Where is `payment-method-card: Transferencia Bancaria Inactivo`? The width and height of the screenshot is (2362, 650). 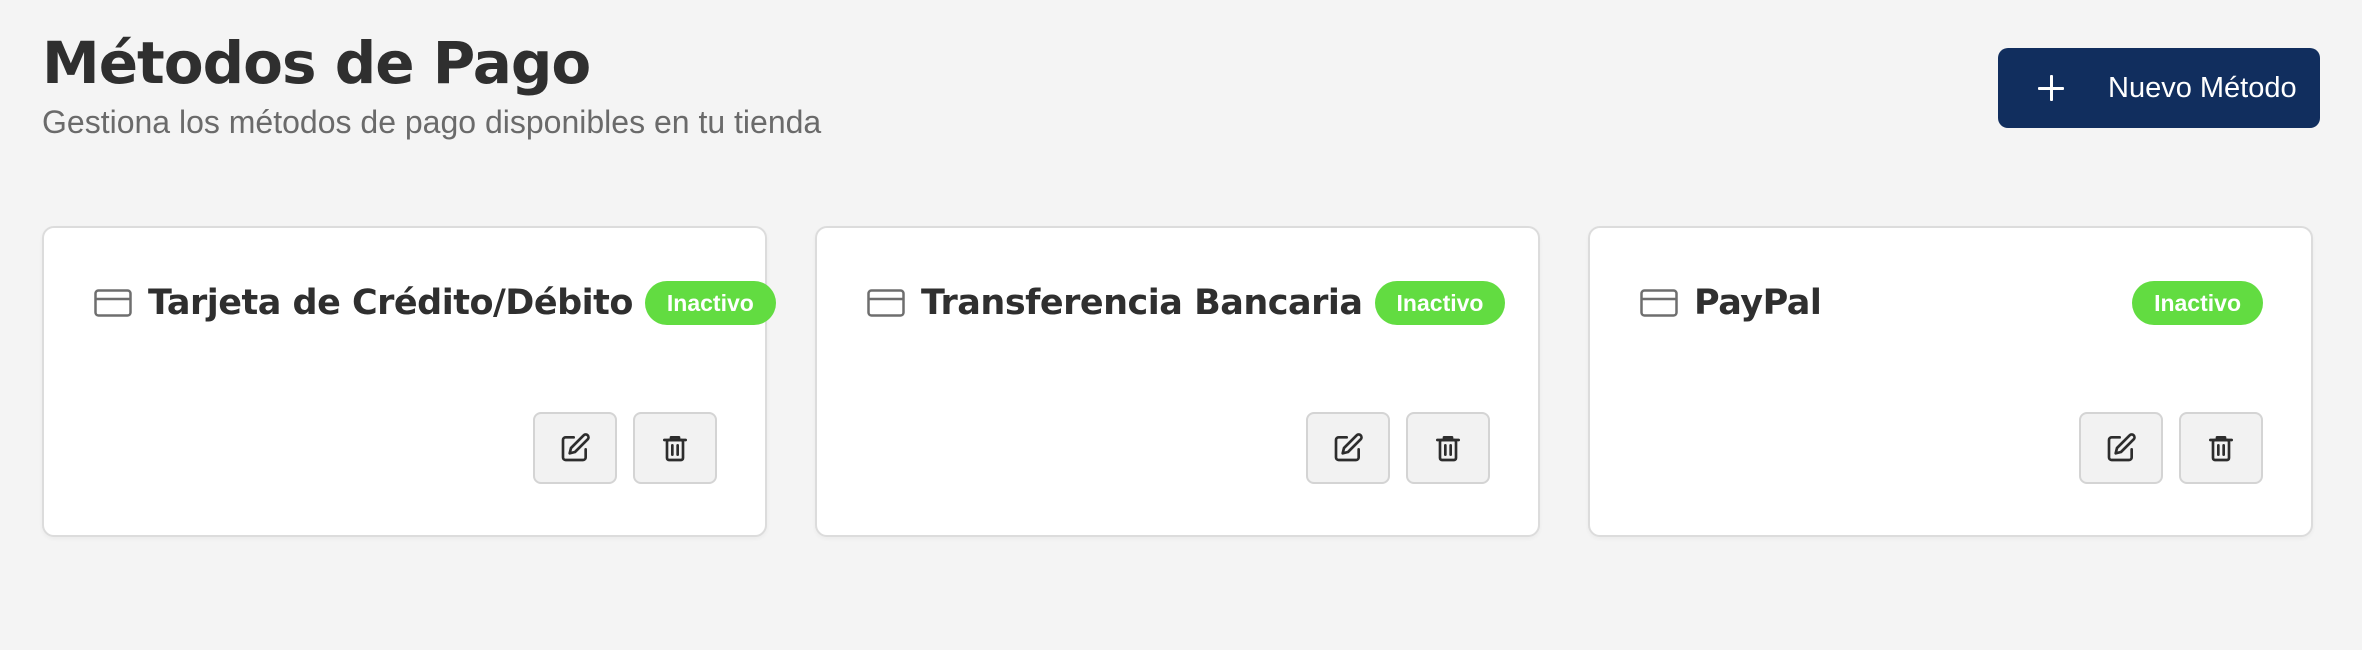 payment-method-card: Transferencia Bancaria Inactivo is located at coordinates (1177, 381).